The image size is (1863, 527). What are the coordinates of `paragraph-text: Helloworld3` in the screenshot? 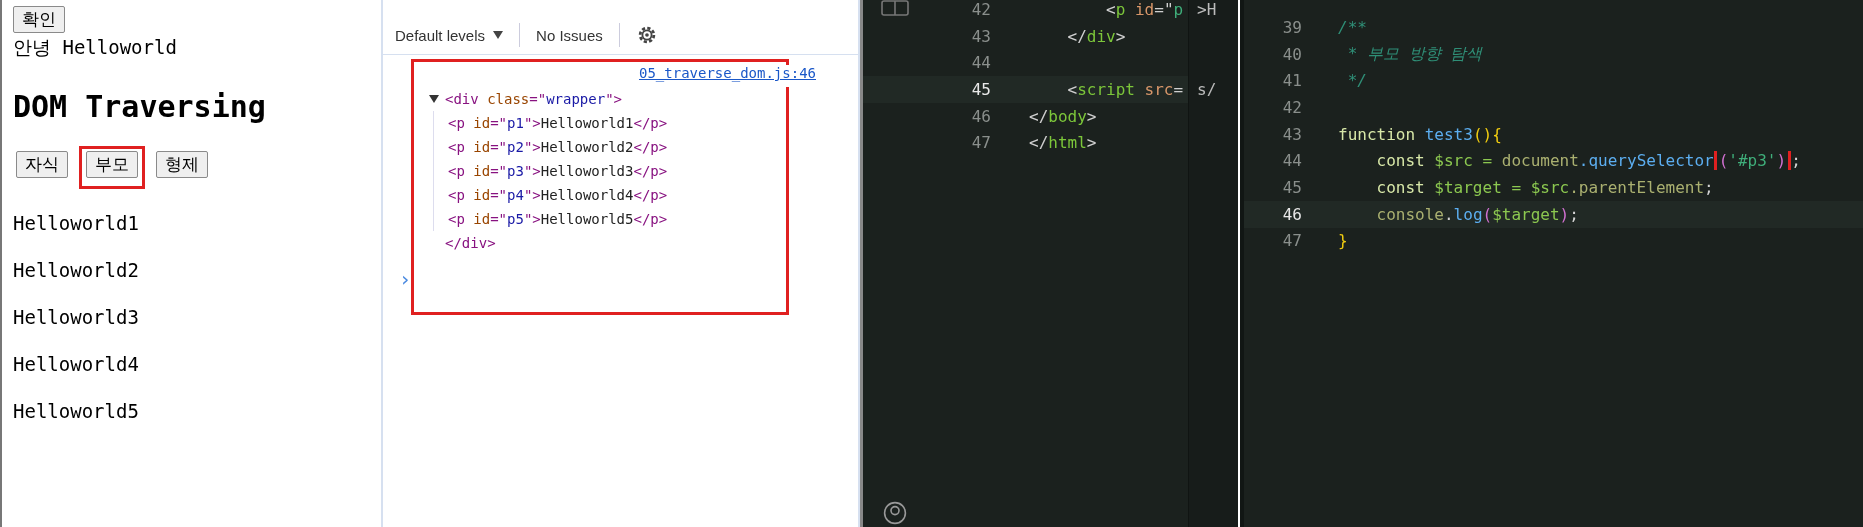 It's located at (76, 317).